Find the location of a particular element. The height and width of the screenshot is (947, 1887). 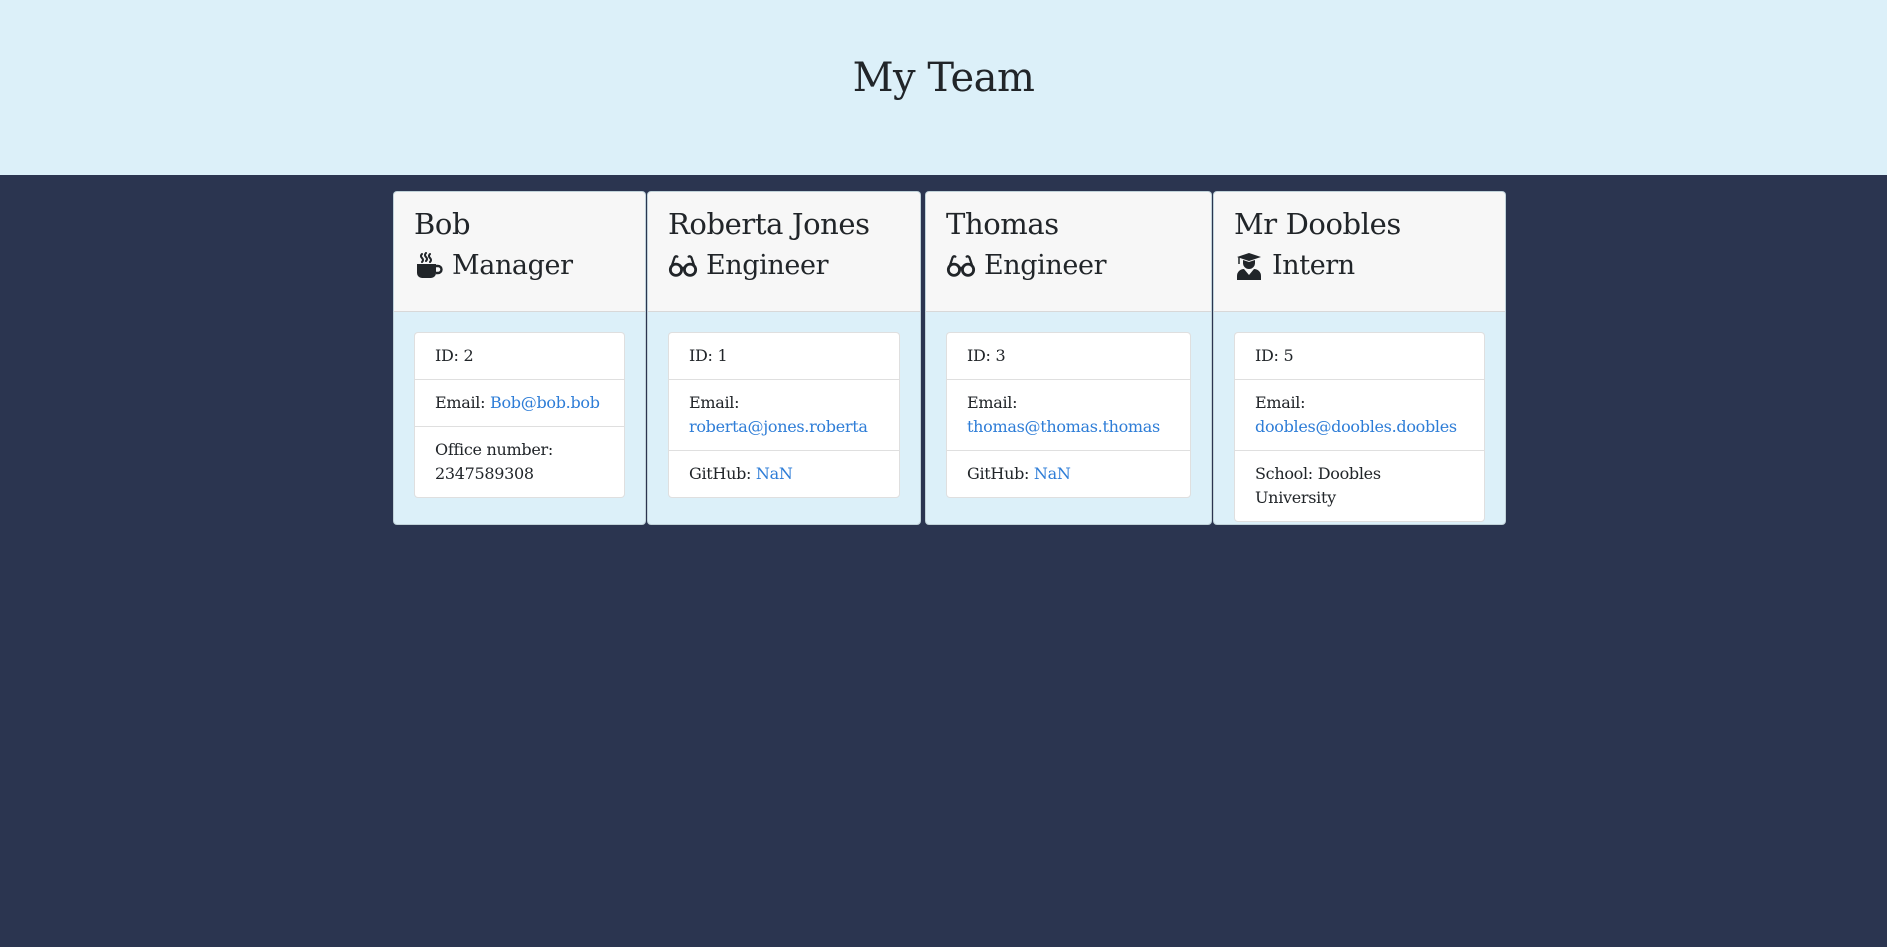

card-header: Thomas Engineer is located at coordinates (1068, 252).